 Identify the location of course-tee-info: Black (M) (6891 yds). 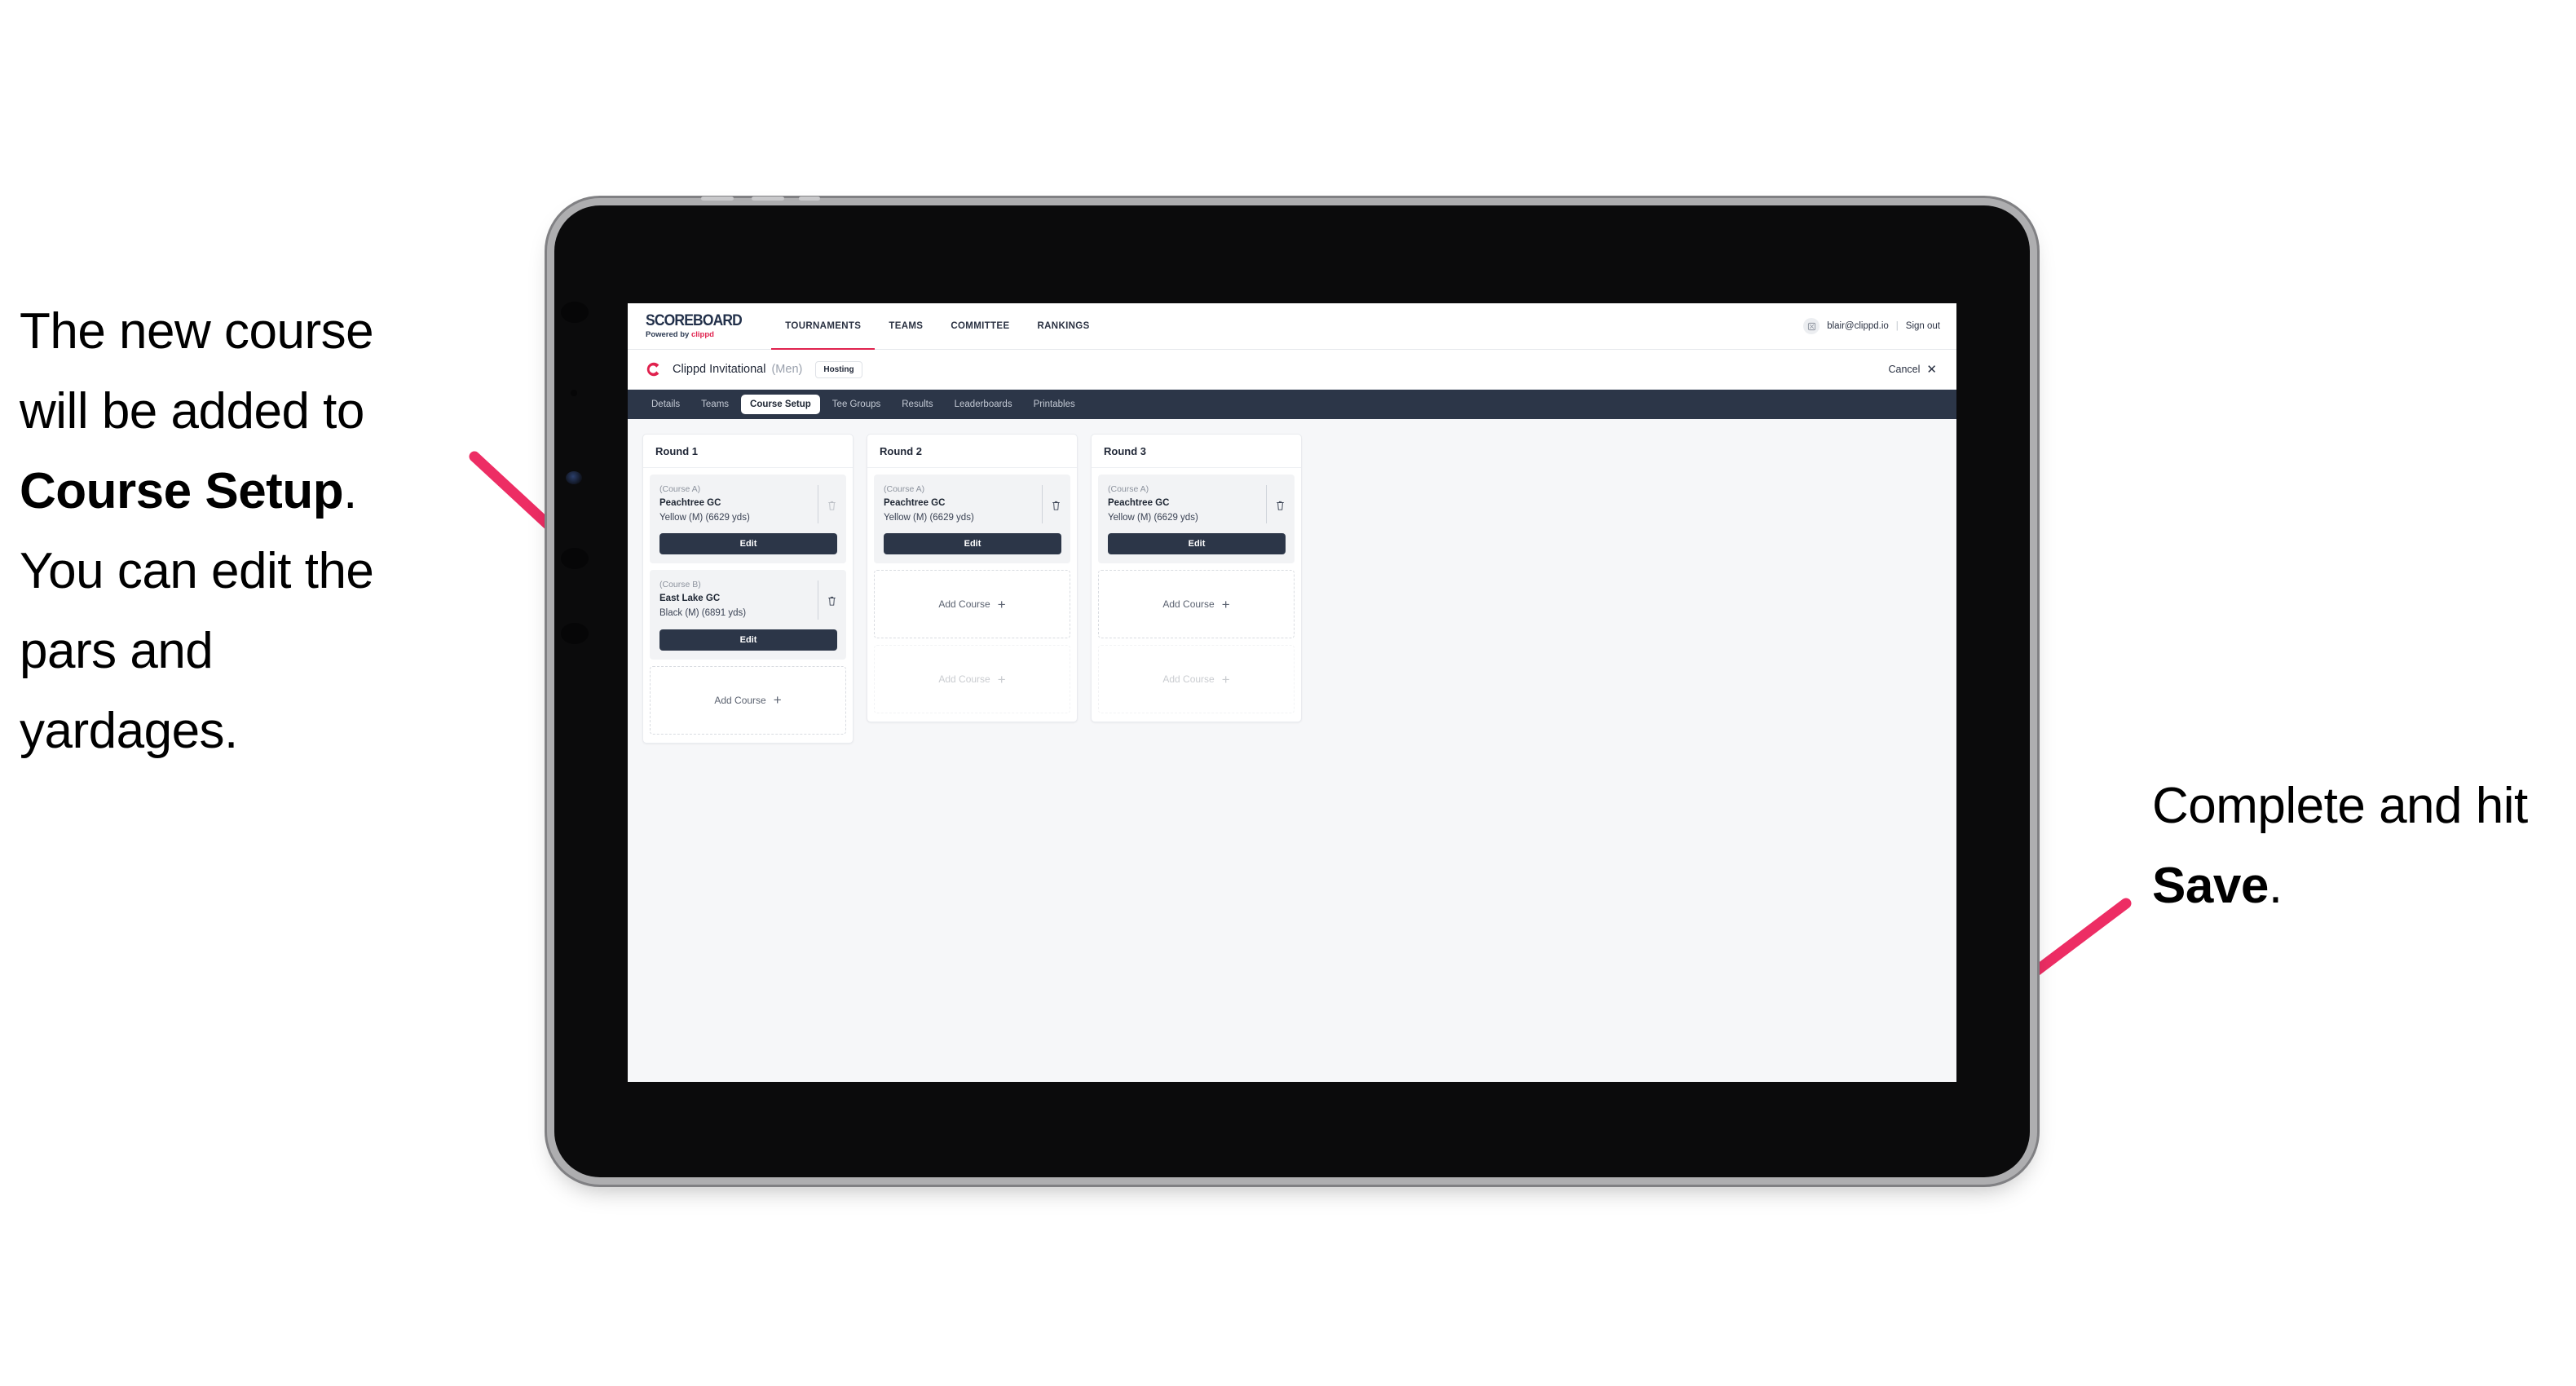
(703, 613).